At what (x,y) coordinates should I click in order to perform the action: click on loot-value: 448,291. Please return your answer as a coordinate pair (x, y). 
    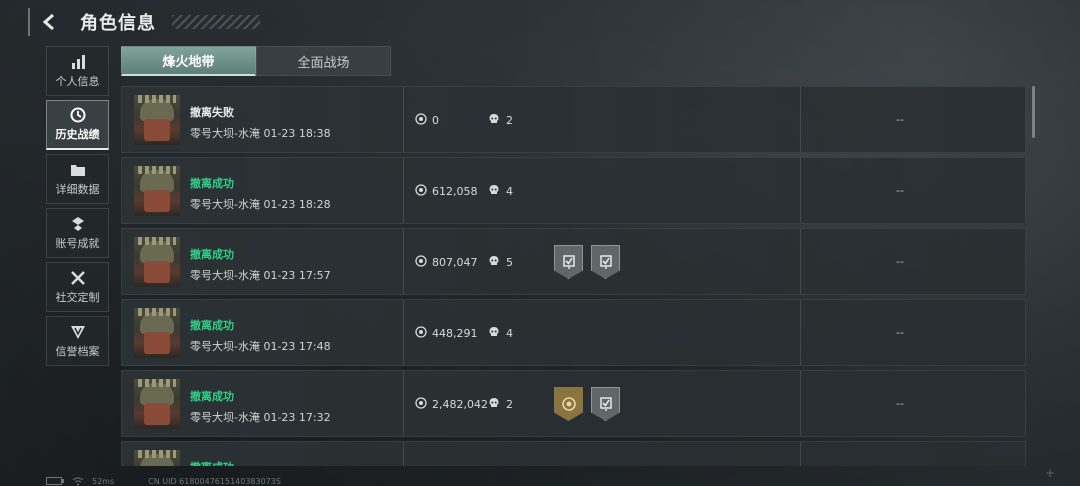
    Looking at the image, I should click on (446, 333).